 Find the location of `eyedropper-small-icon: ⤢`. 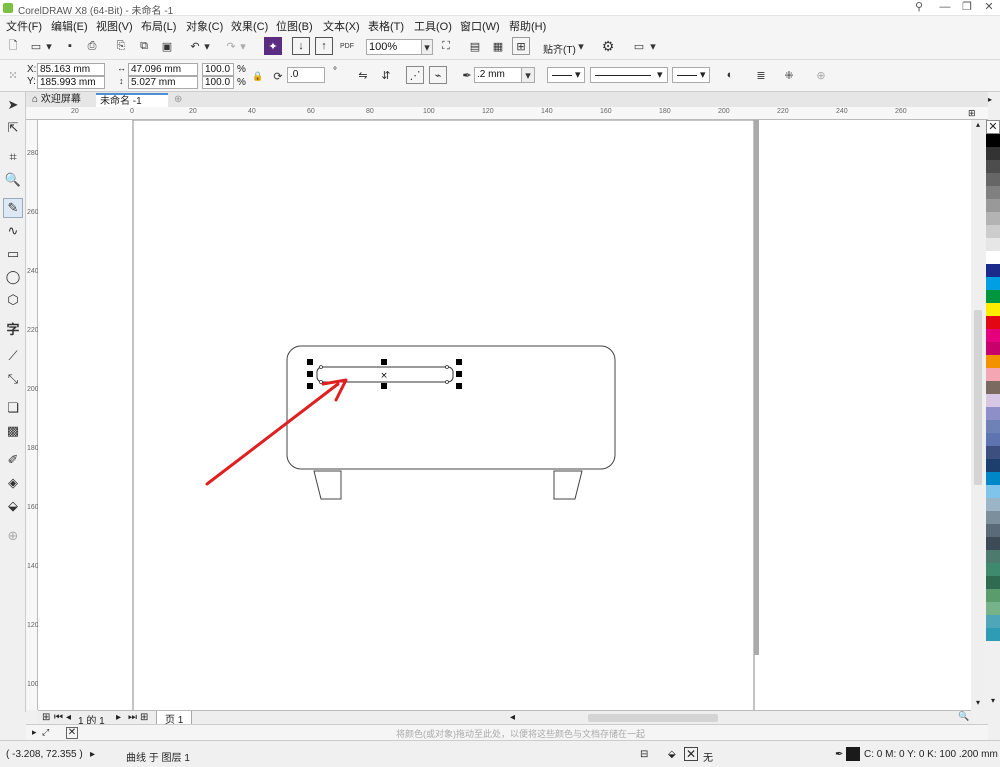

eyedropper-small-icon: ⤢ is located at coordinates (45, 732).